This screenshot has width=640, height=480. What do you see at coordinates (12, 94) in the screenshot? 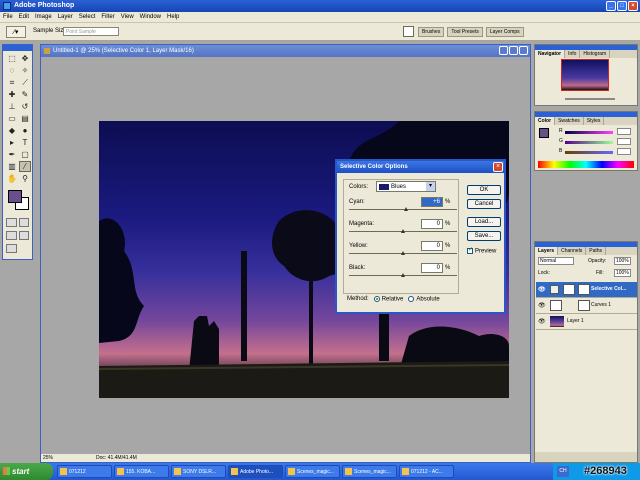
I see `healing-brush-tool-icon: ✚` at bounding box center [12, 94].